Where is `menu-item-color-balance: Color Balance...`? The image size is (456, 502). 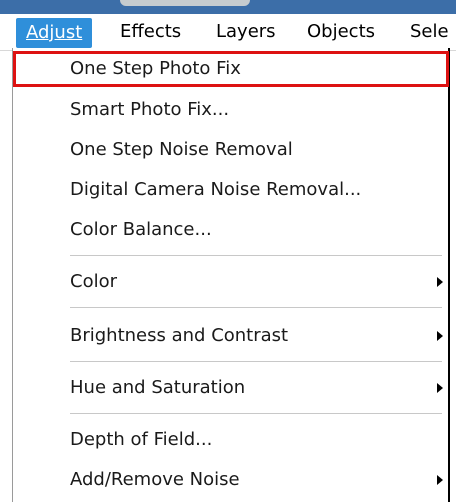 menu-item-color-balance: Color Balance... is located at coordinates (231, 230).